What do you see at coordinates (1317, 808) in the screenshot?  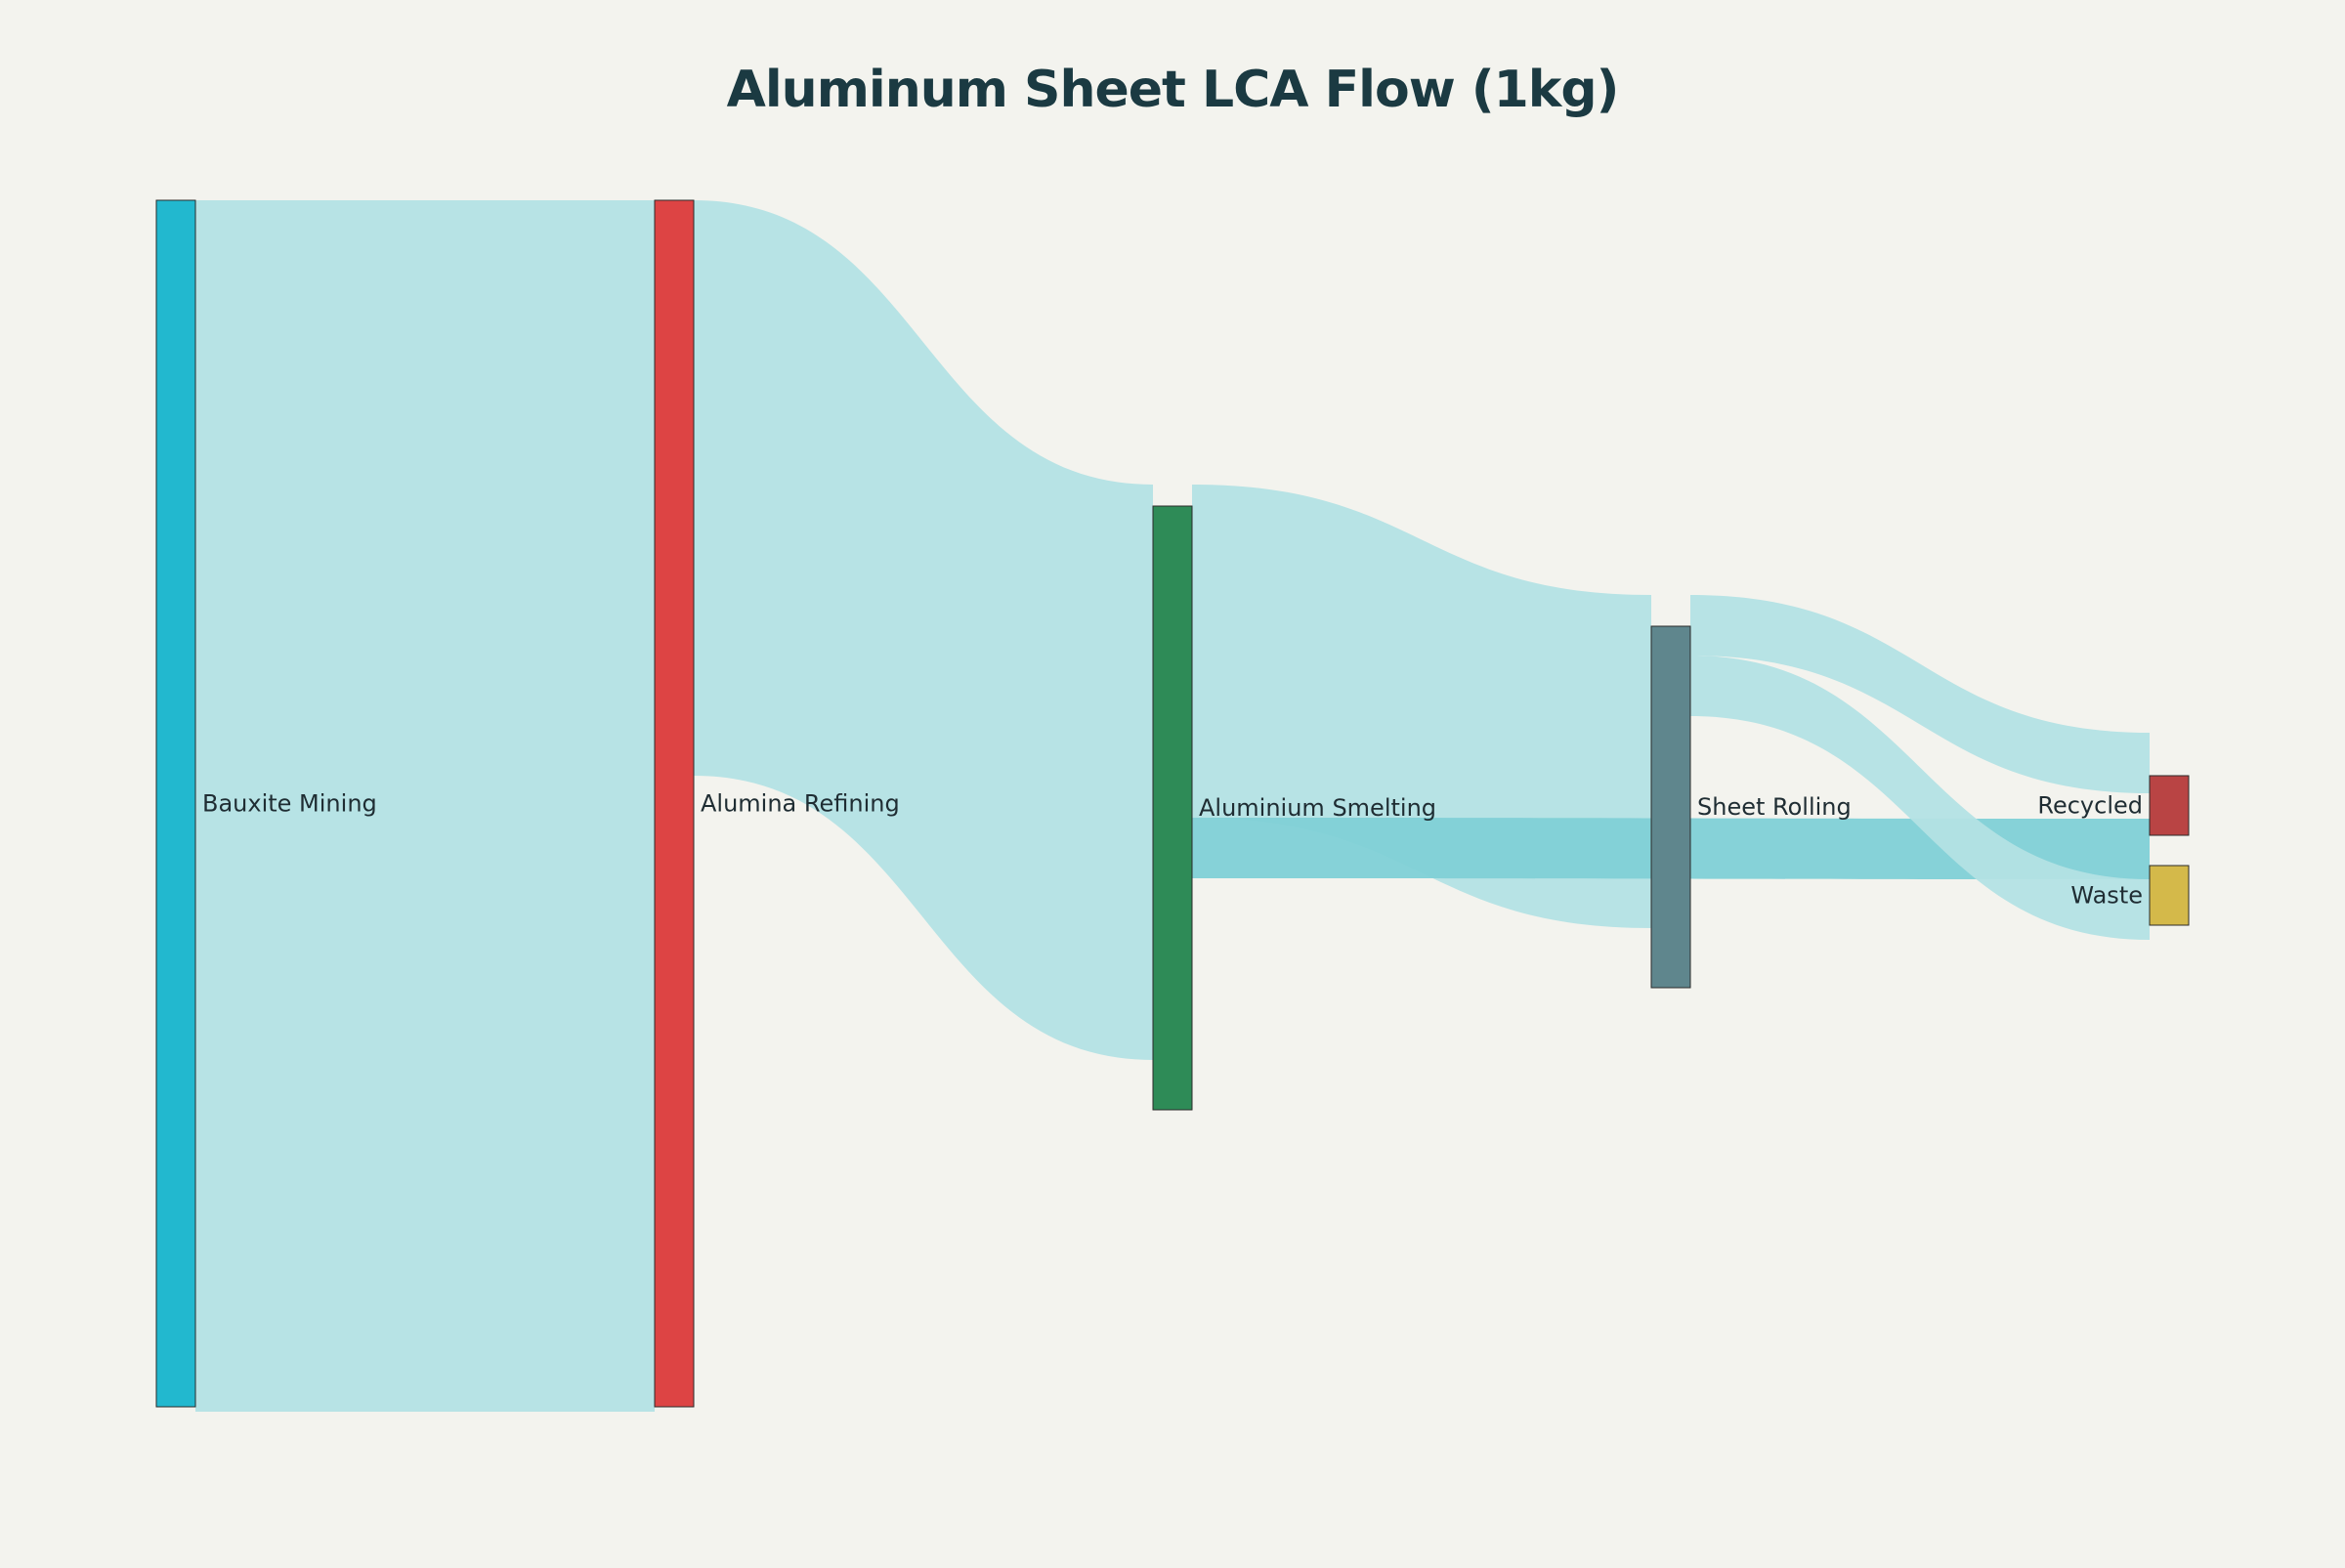 I see `node-label-smelting: Aluminium Smelting` at bounding box center [1317, 808].